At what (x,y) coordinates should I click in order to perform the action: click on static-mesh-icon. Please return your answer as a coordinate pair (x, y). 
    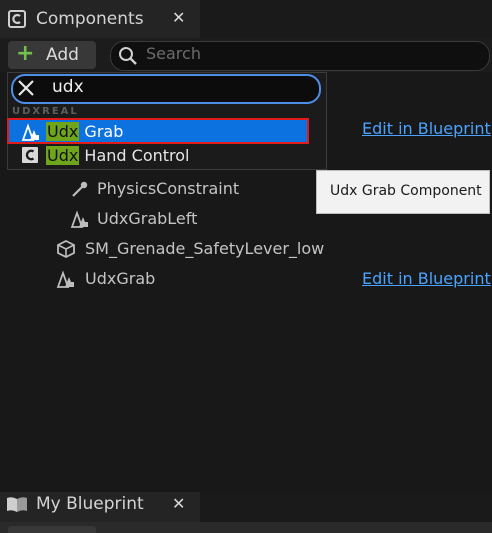
    Looking at the image, I should click on (66, 249).